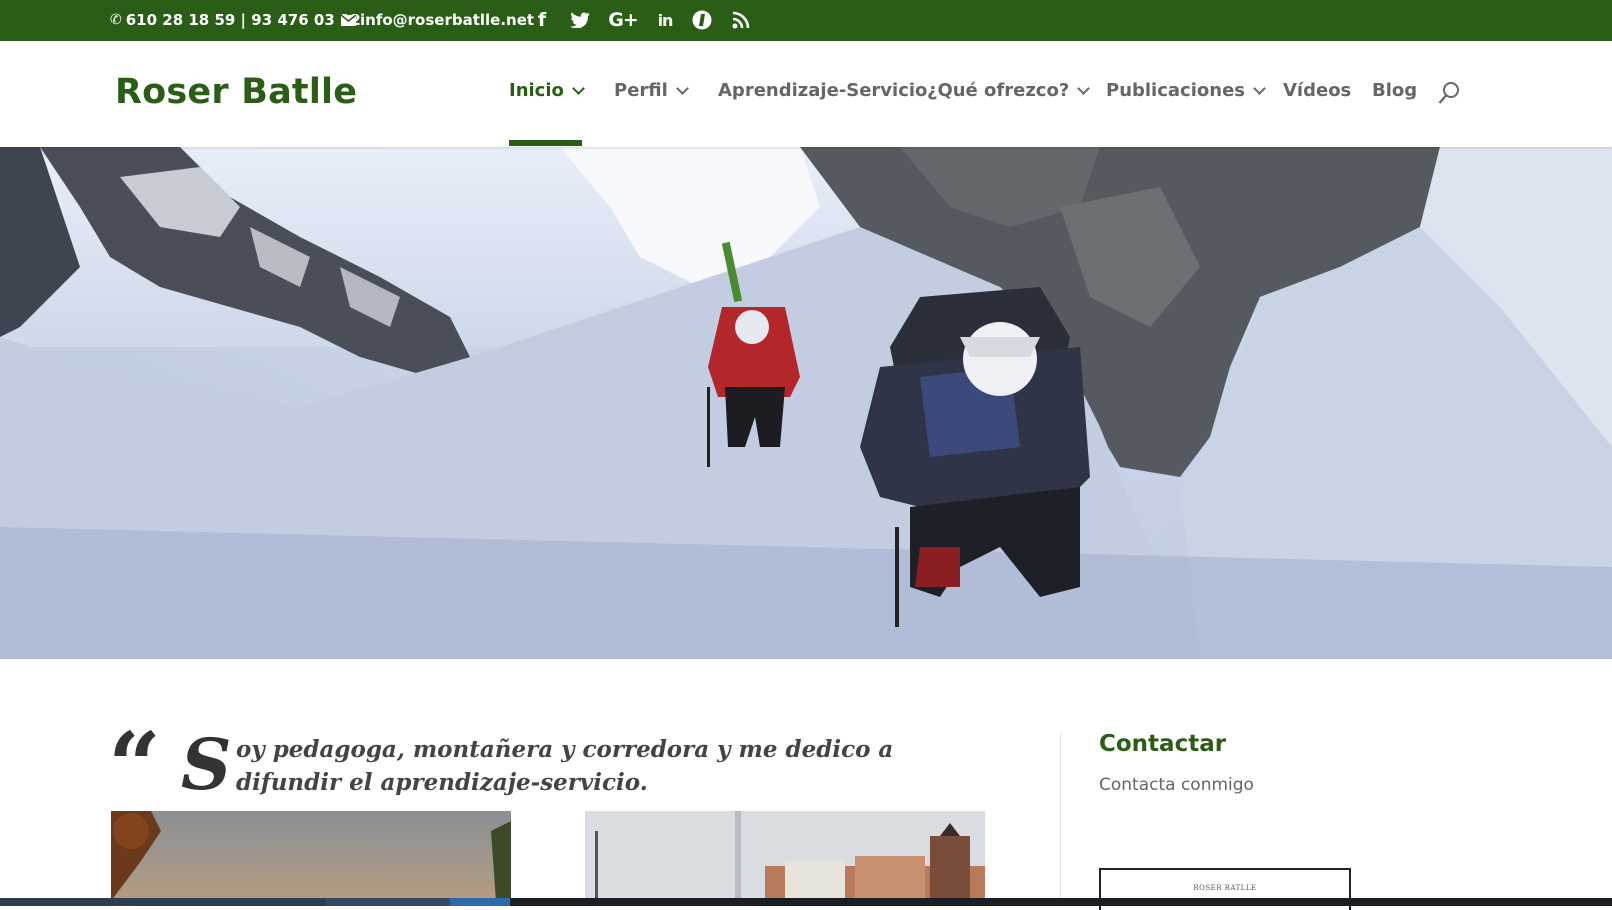 This screenshot has height=910, width=1612. Describe the element at coordinates (580, 20) in the screenshot. I see `twitter-icon` at that location.